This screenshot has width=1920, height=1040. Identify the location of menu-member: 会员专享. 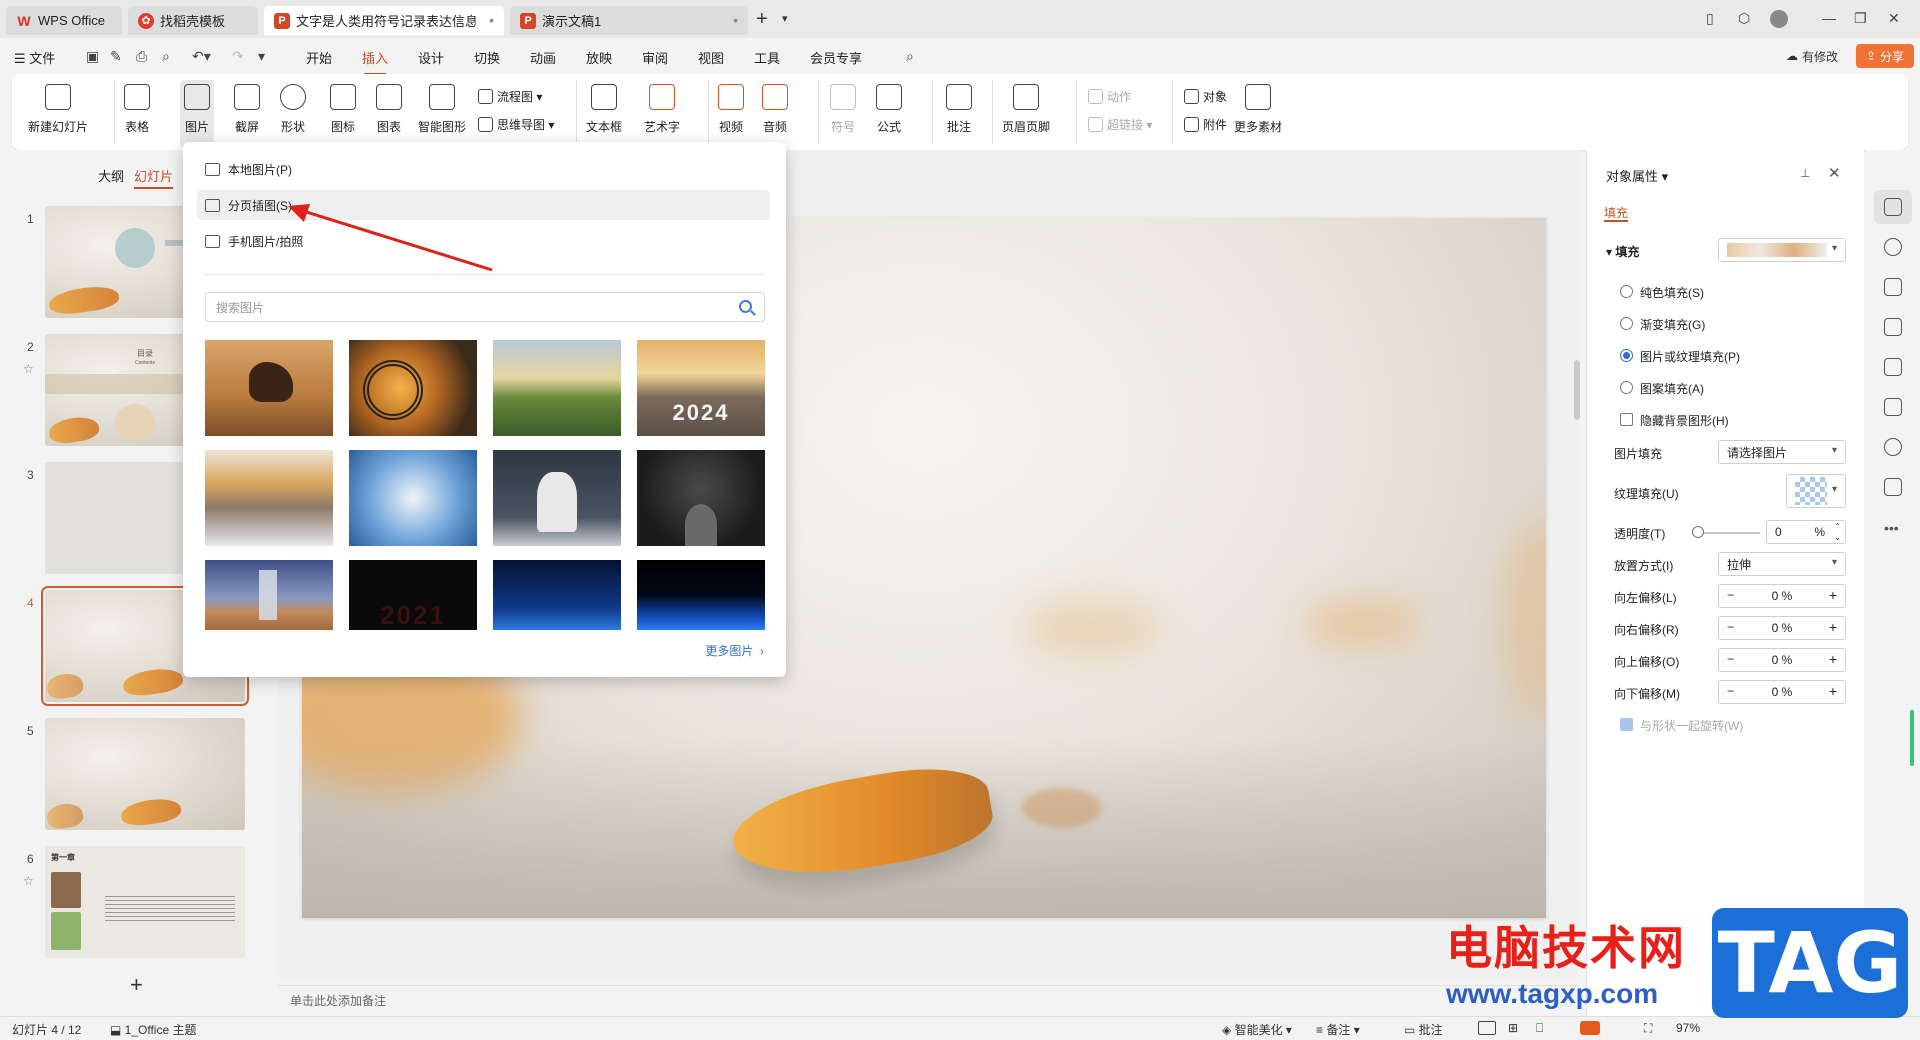
(836, 57).